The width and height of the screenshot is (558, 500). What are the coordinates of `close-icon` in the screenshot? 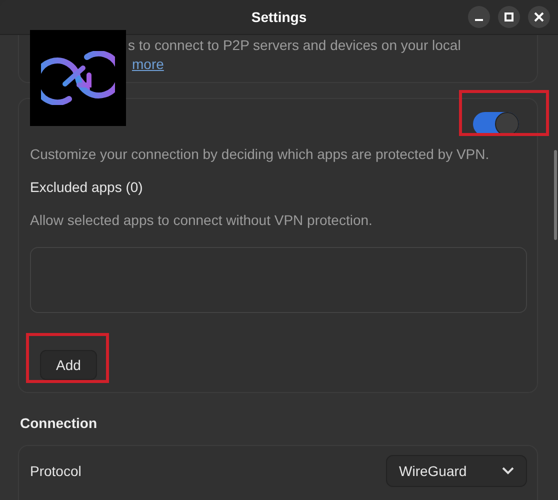 It's located at (539, 17).